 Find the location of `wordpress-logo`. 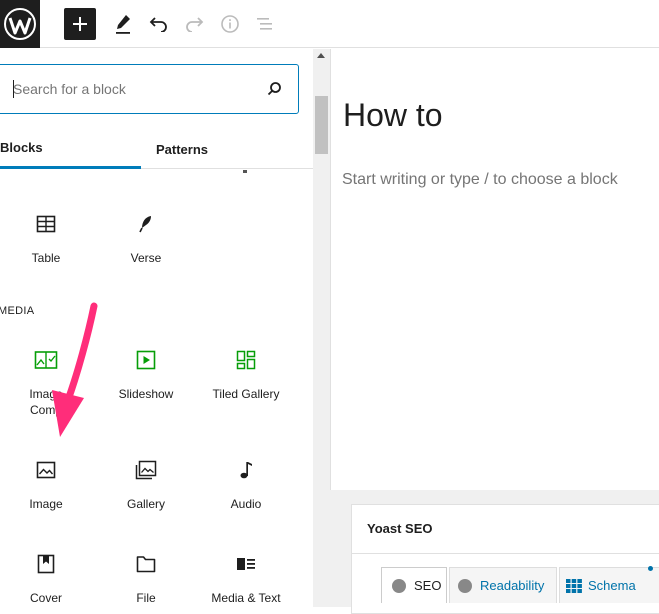

wordpress-logo is located at coordinates (20, 24).